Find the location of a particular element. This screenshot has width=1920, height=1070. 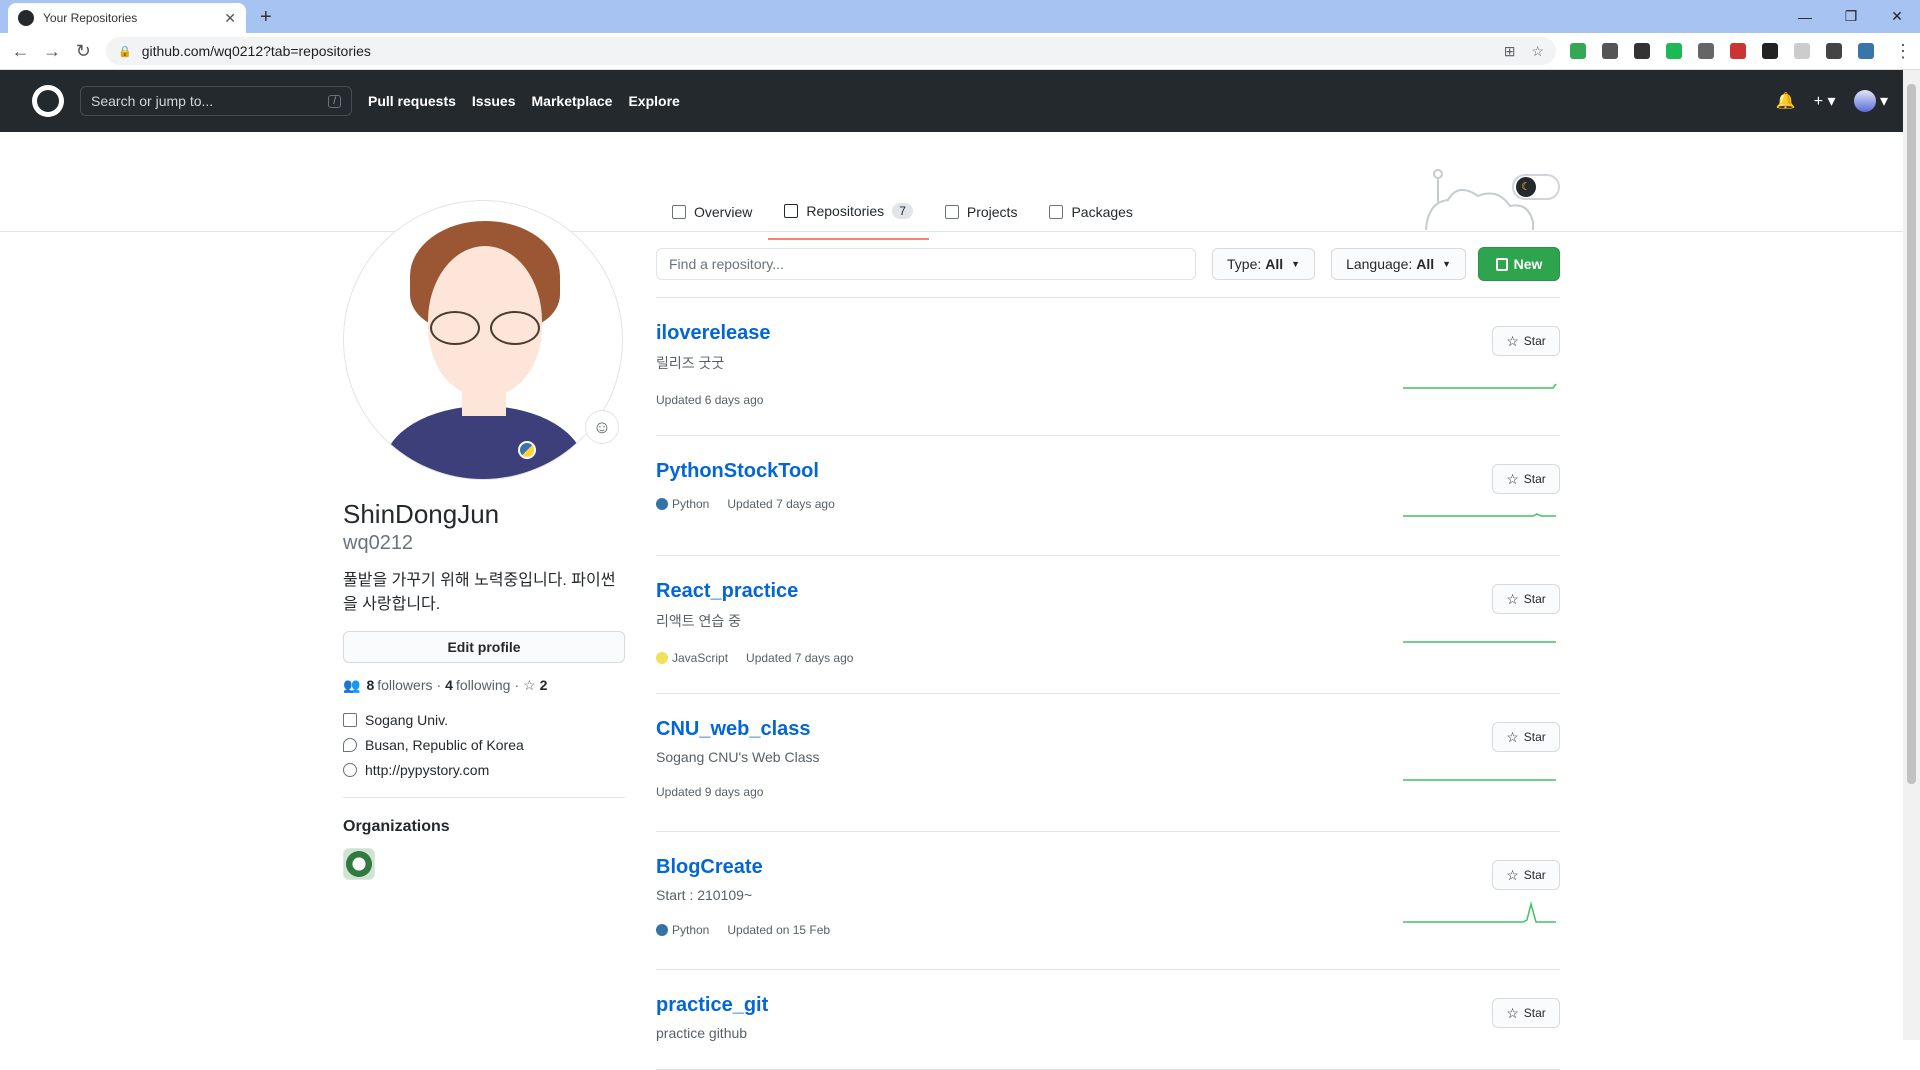

menu-icon: ⋮ is located at coordinates (1903, 51).